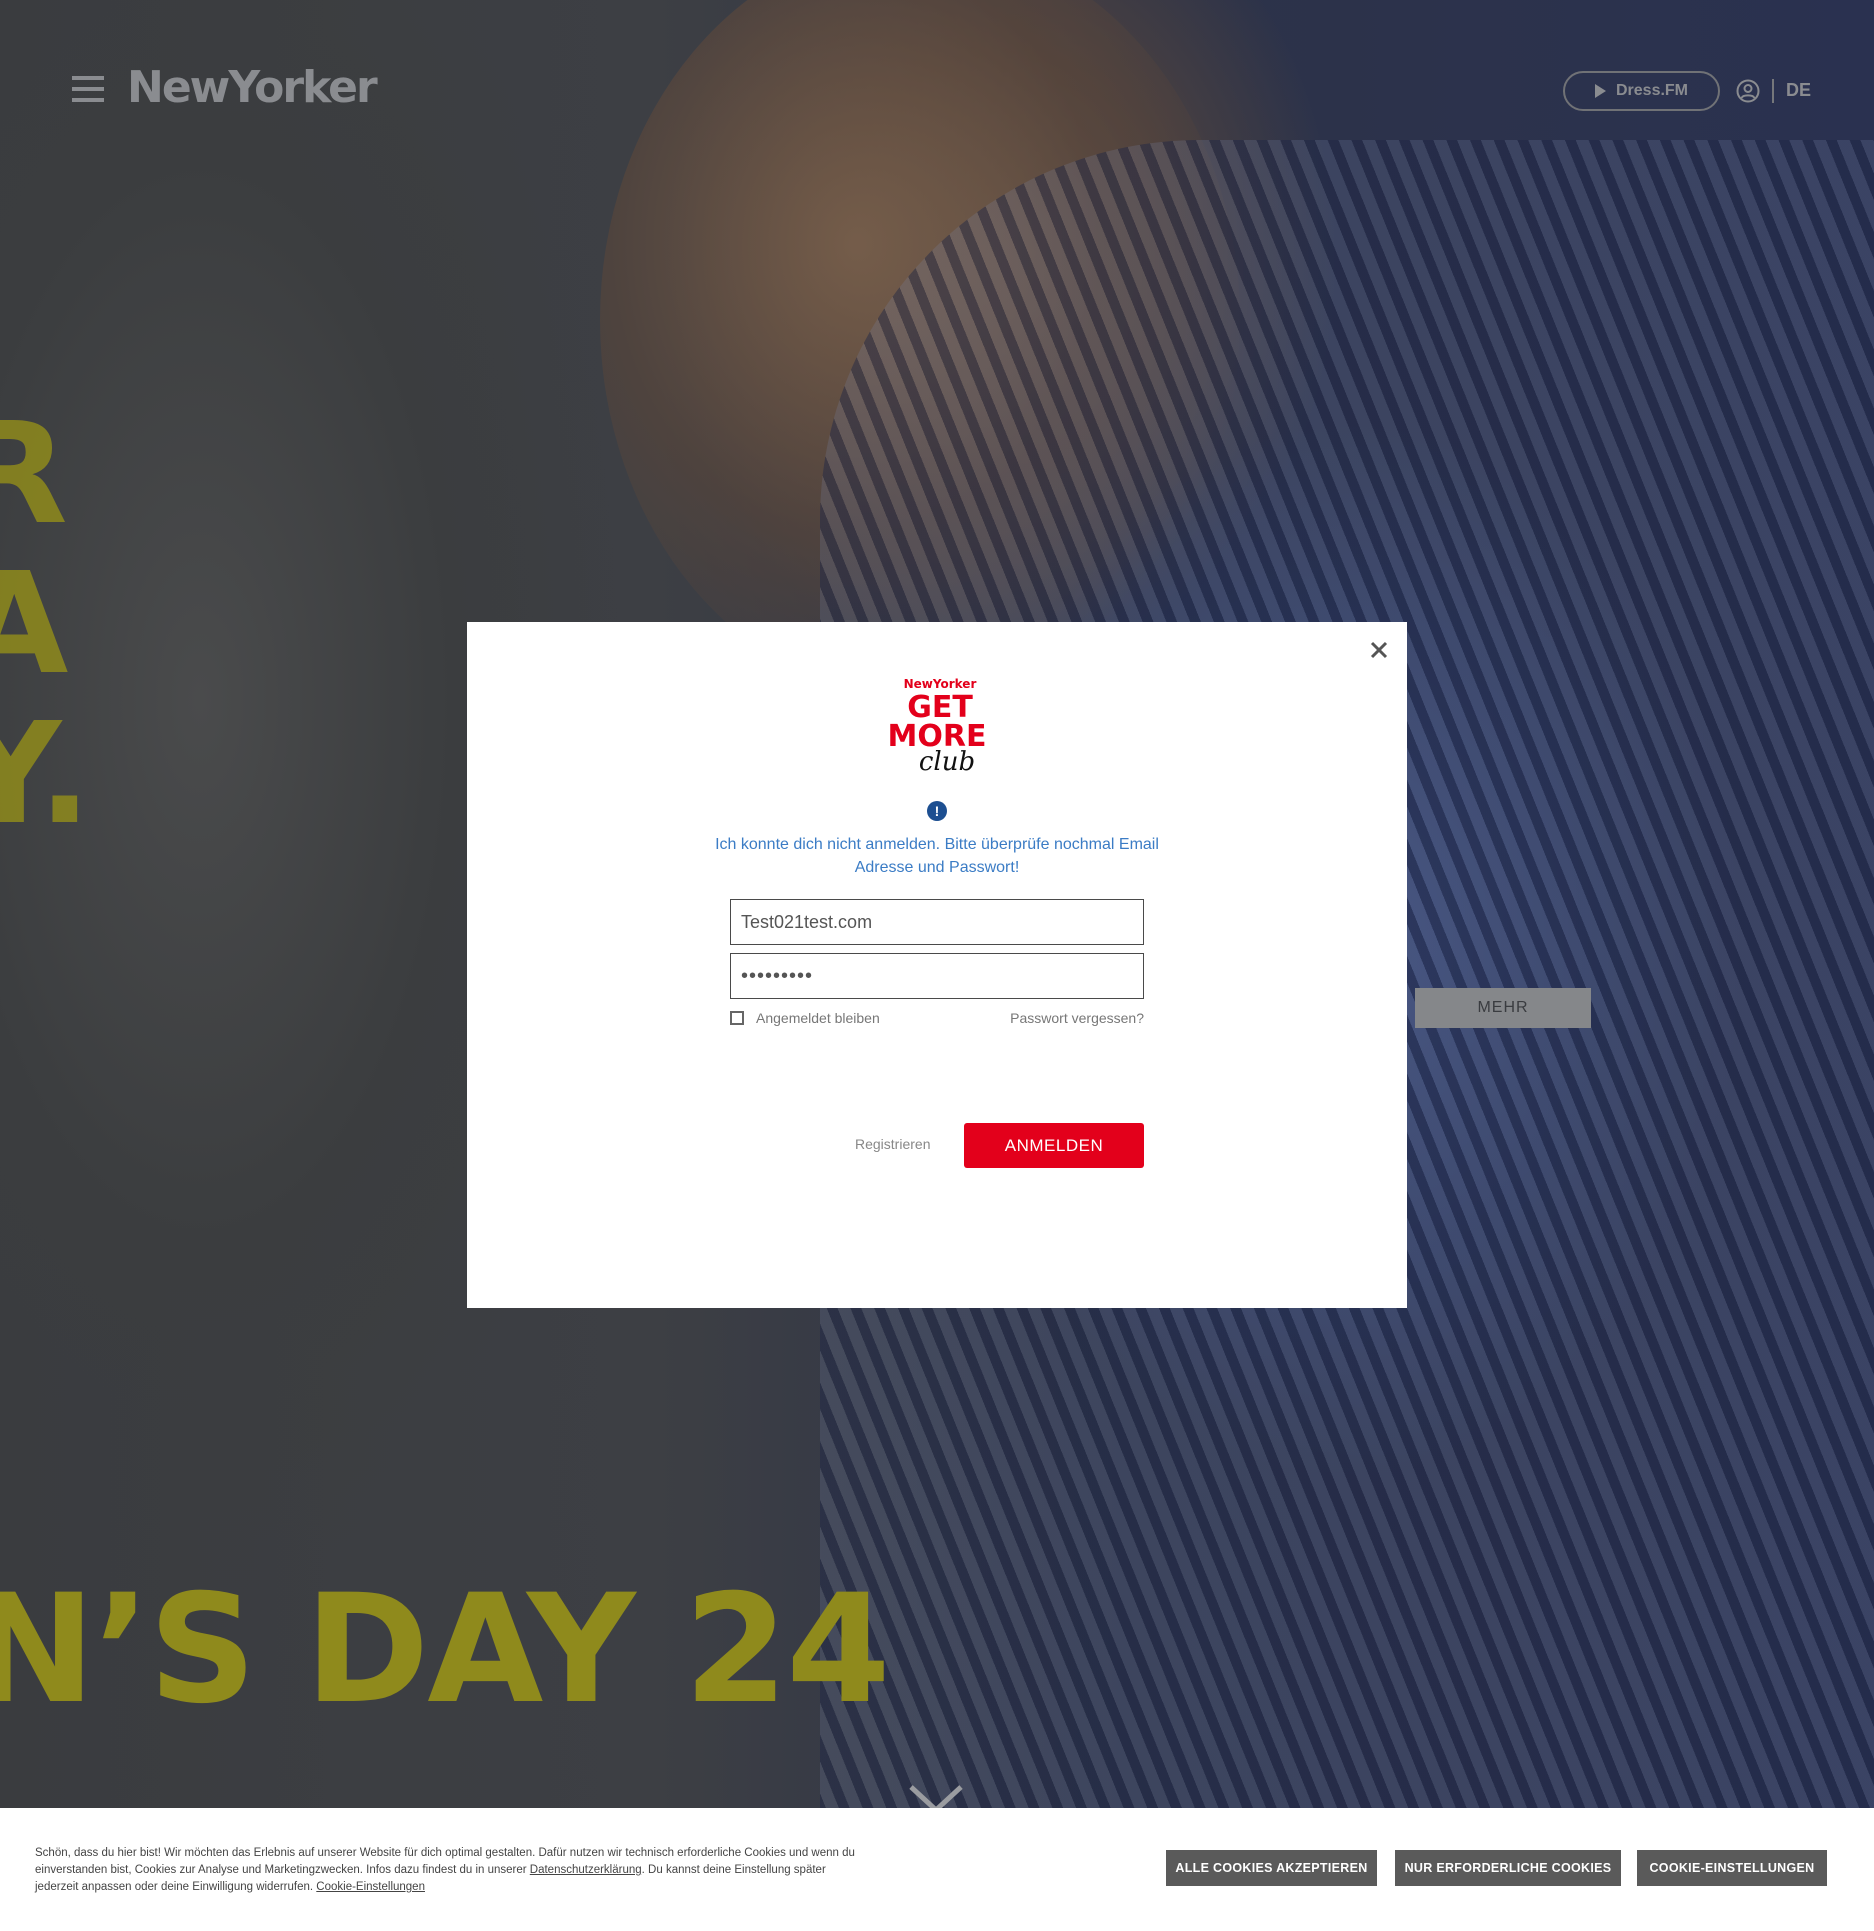  What do you see at coordinates (937, 976) in the screenshot?
I see `password-field` at bounding box center [937, 976].